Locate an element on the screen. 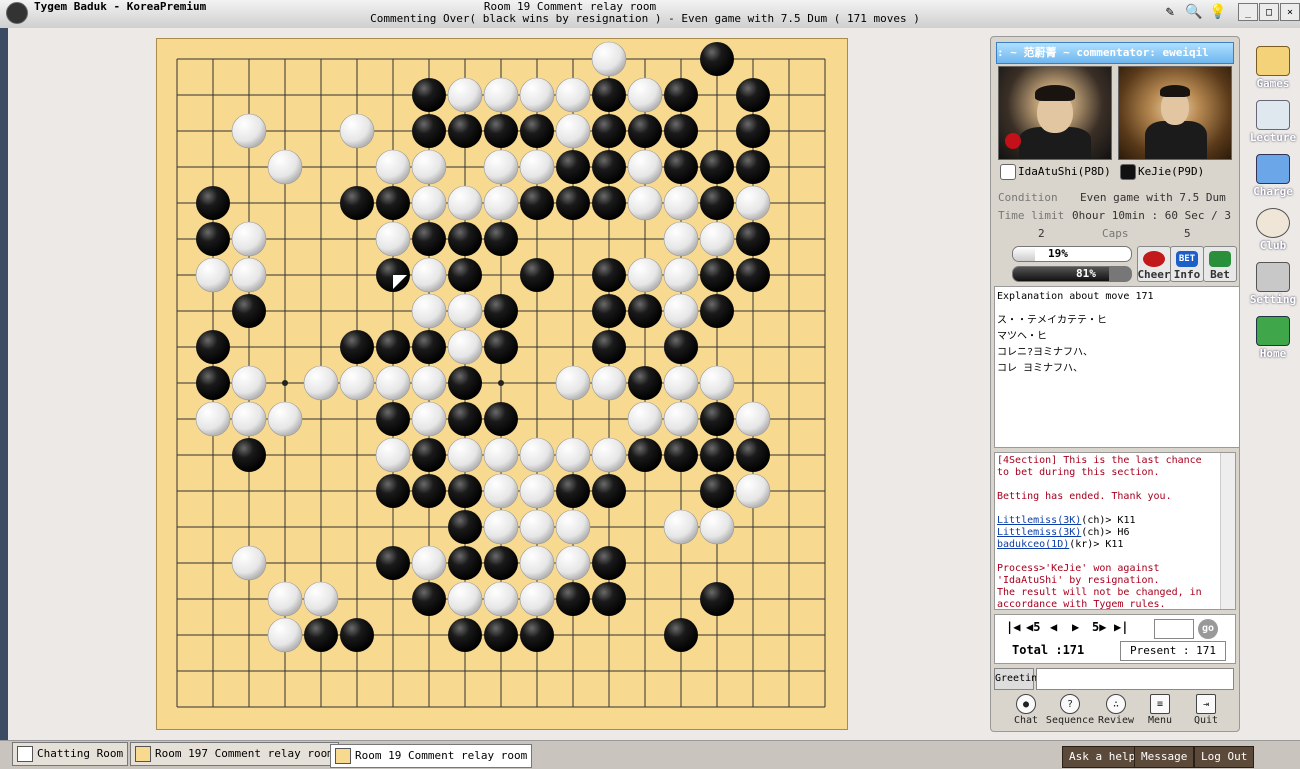 The height and width of the screenshot is (769, 1300). info-label: Info is located at coordinates (1187, 274).